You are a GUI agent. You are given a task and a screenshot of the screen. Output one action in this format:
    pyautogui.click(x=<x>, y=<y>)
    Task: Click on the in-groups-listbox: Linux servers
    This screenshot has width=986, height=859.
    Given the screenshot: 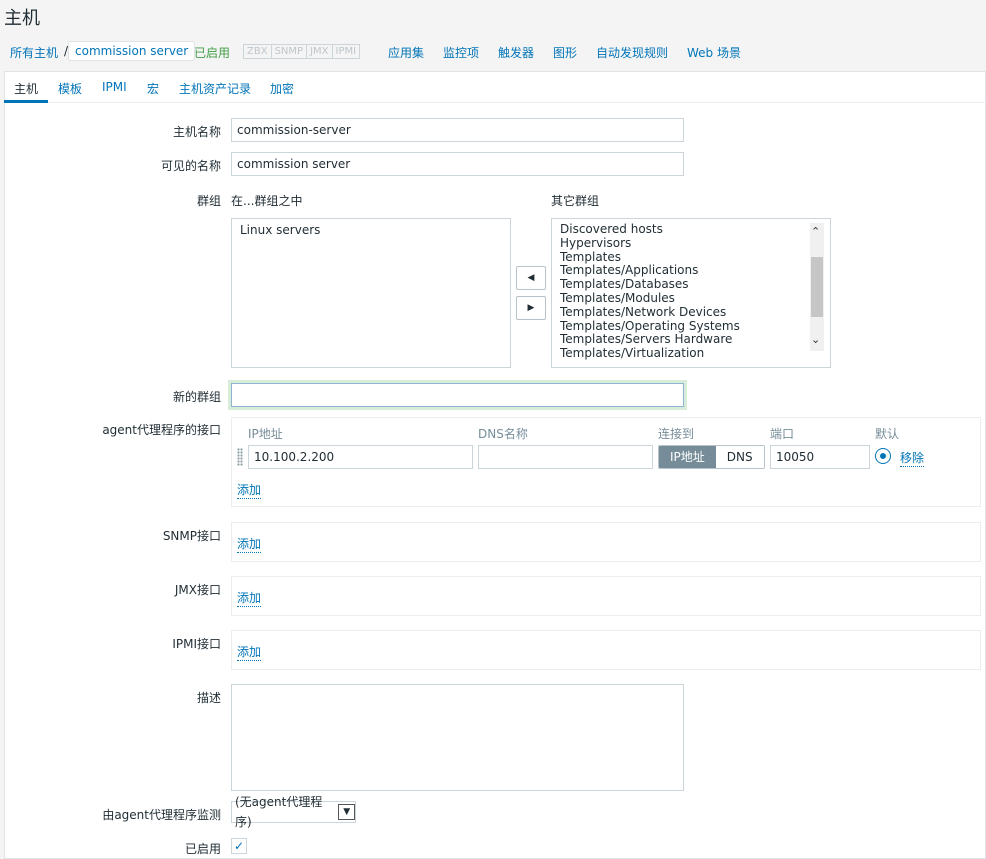 What is the action you would take?
    pyautogui.click(x=371, y=293)
    